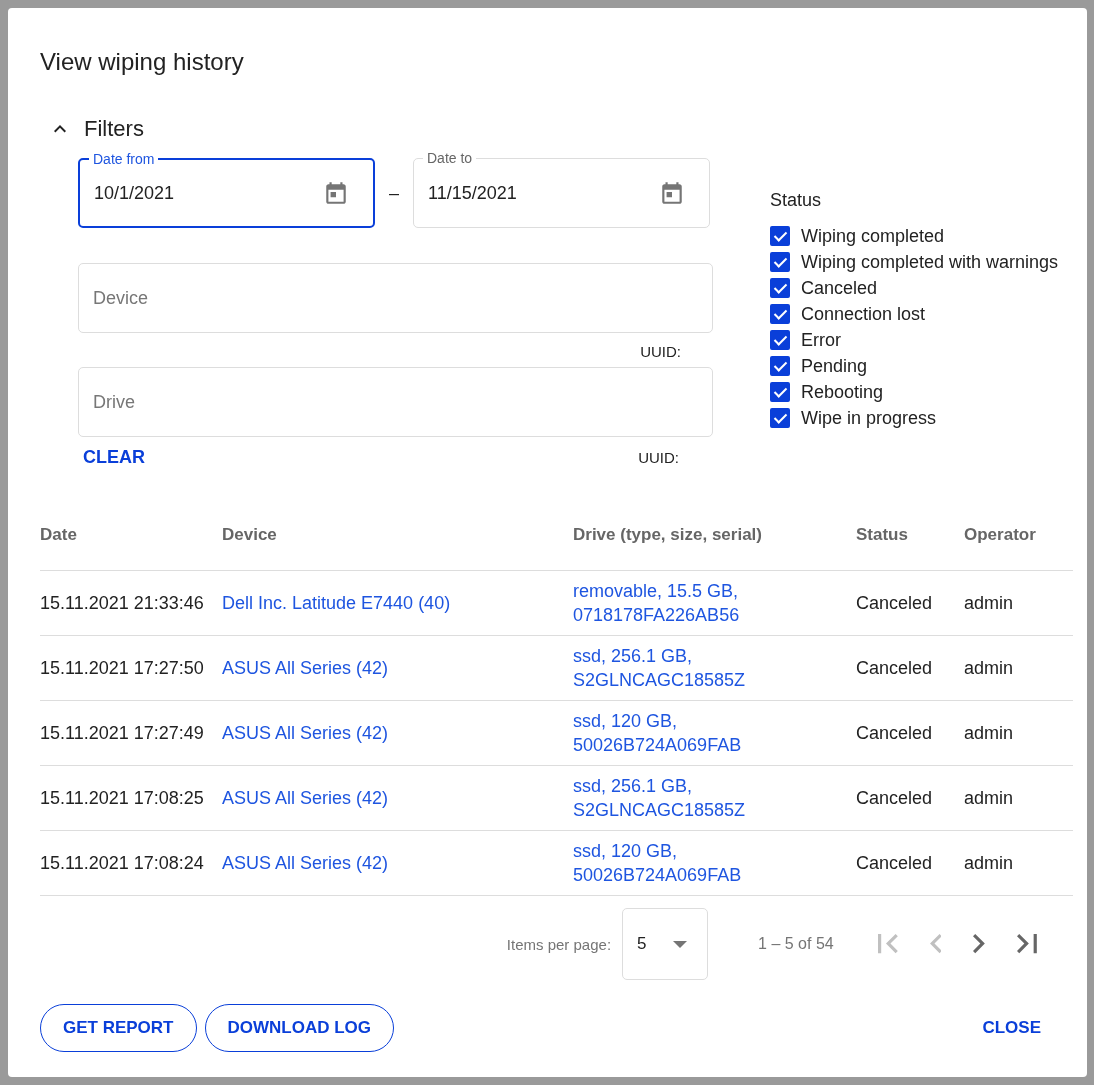  Describe the element at coordinates (122, 667) in the screenshot. I see `date-cell: 15.11.2021 17:27:50` at that location.